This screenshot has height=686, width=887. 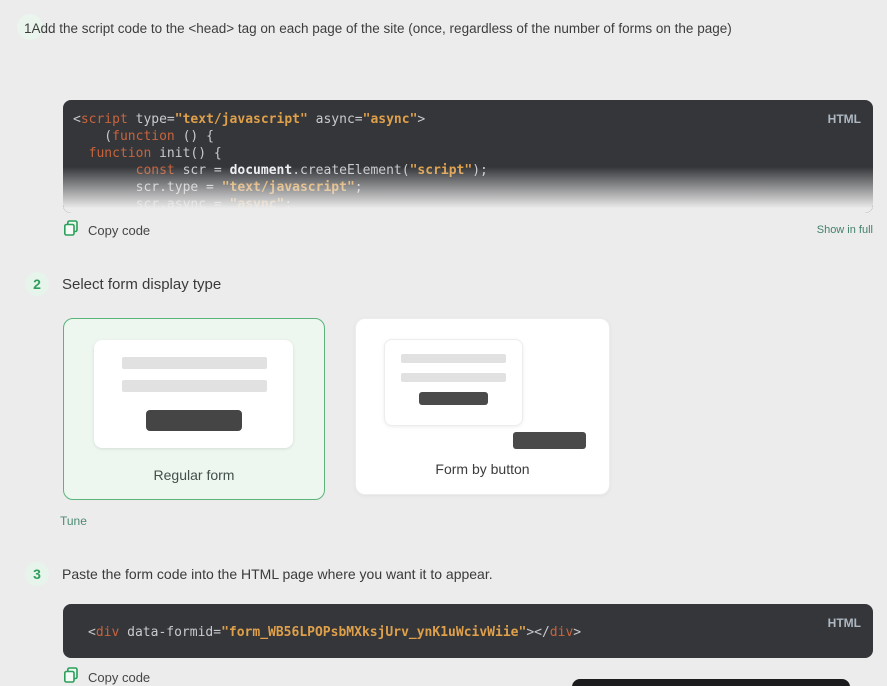 What do you see at coordinates (37, 574) in the screenshot?
I see `step-3-number-badge: 3` at bounding box center [37, 574].